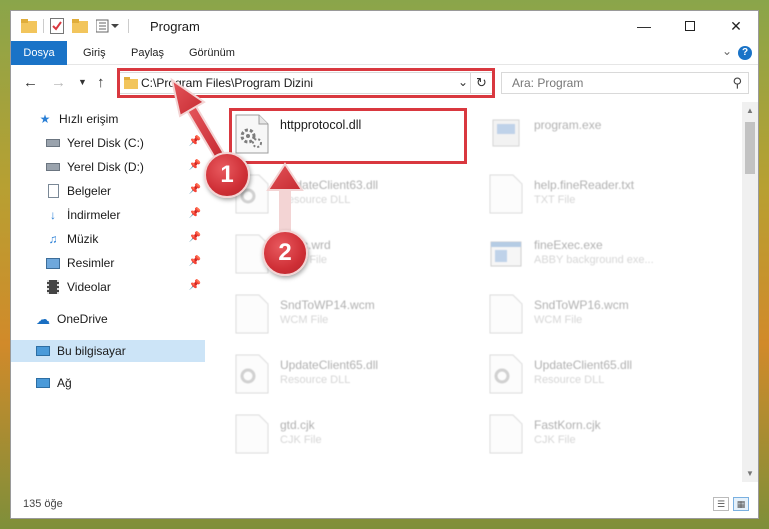 The height and width of the screenshot is (529, 769). What do you see at coordinates (43, 504) in the screenshot?
I see `item-count: 135 öğe` at bounding box center [43, 504].